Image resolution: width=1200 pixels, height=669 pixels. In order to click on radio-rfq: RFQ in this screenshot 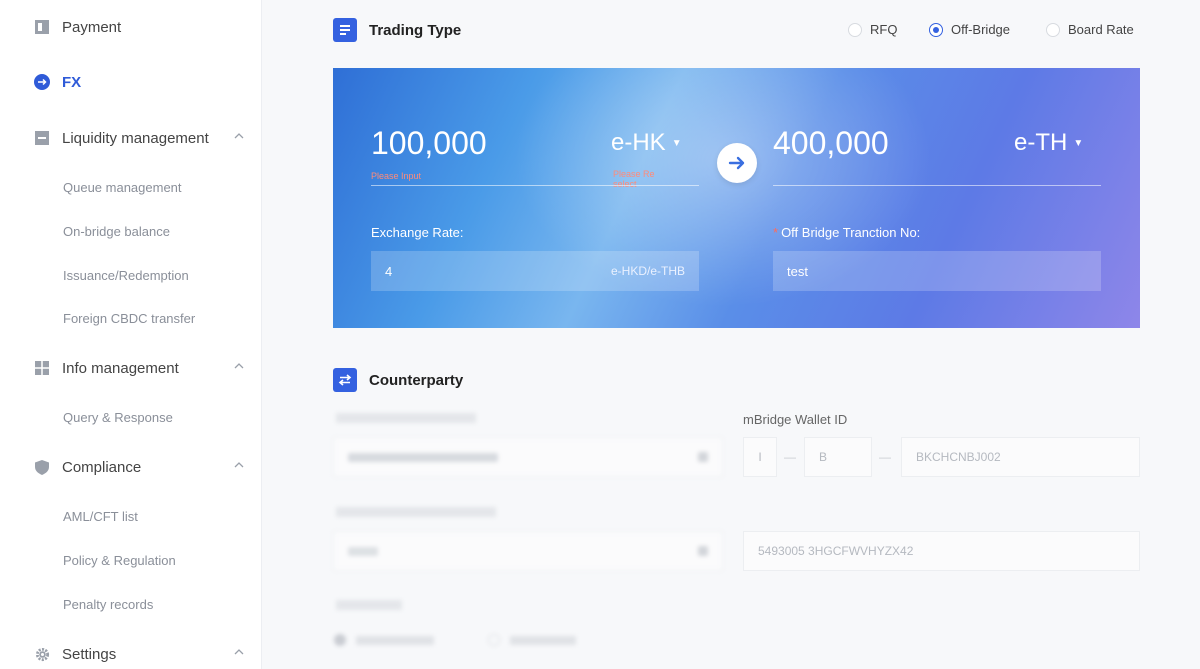, I will do `click(872, 29)`.